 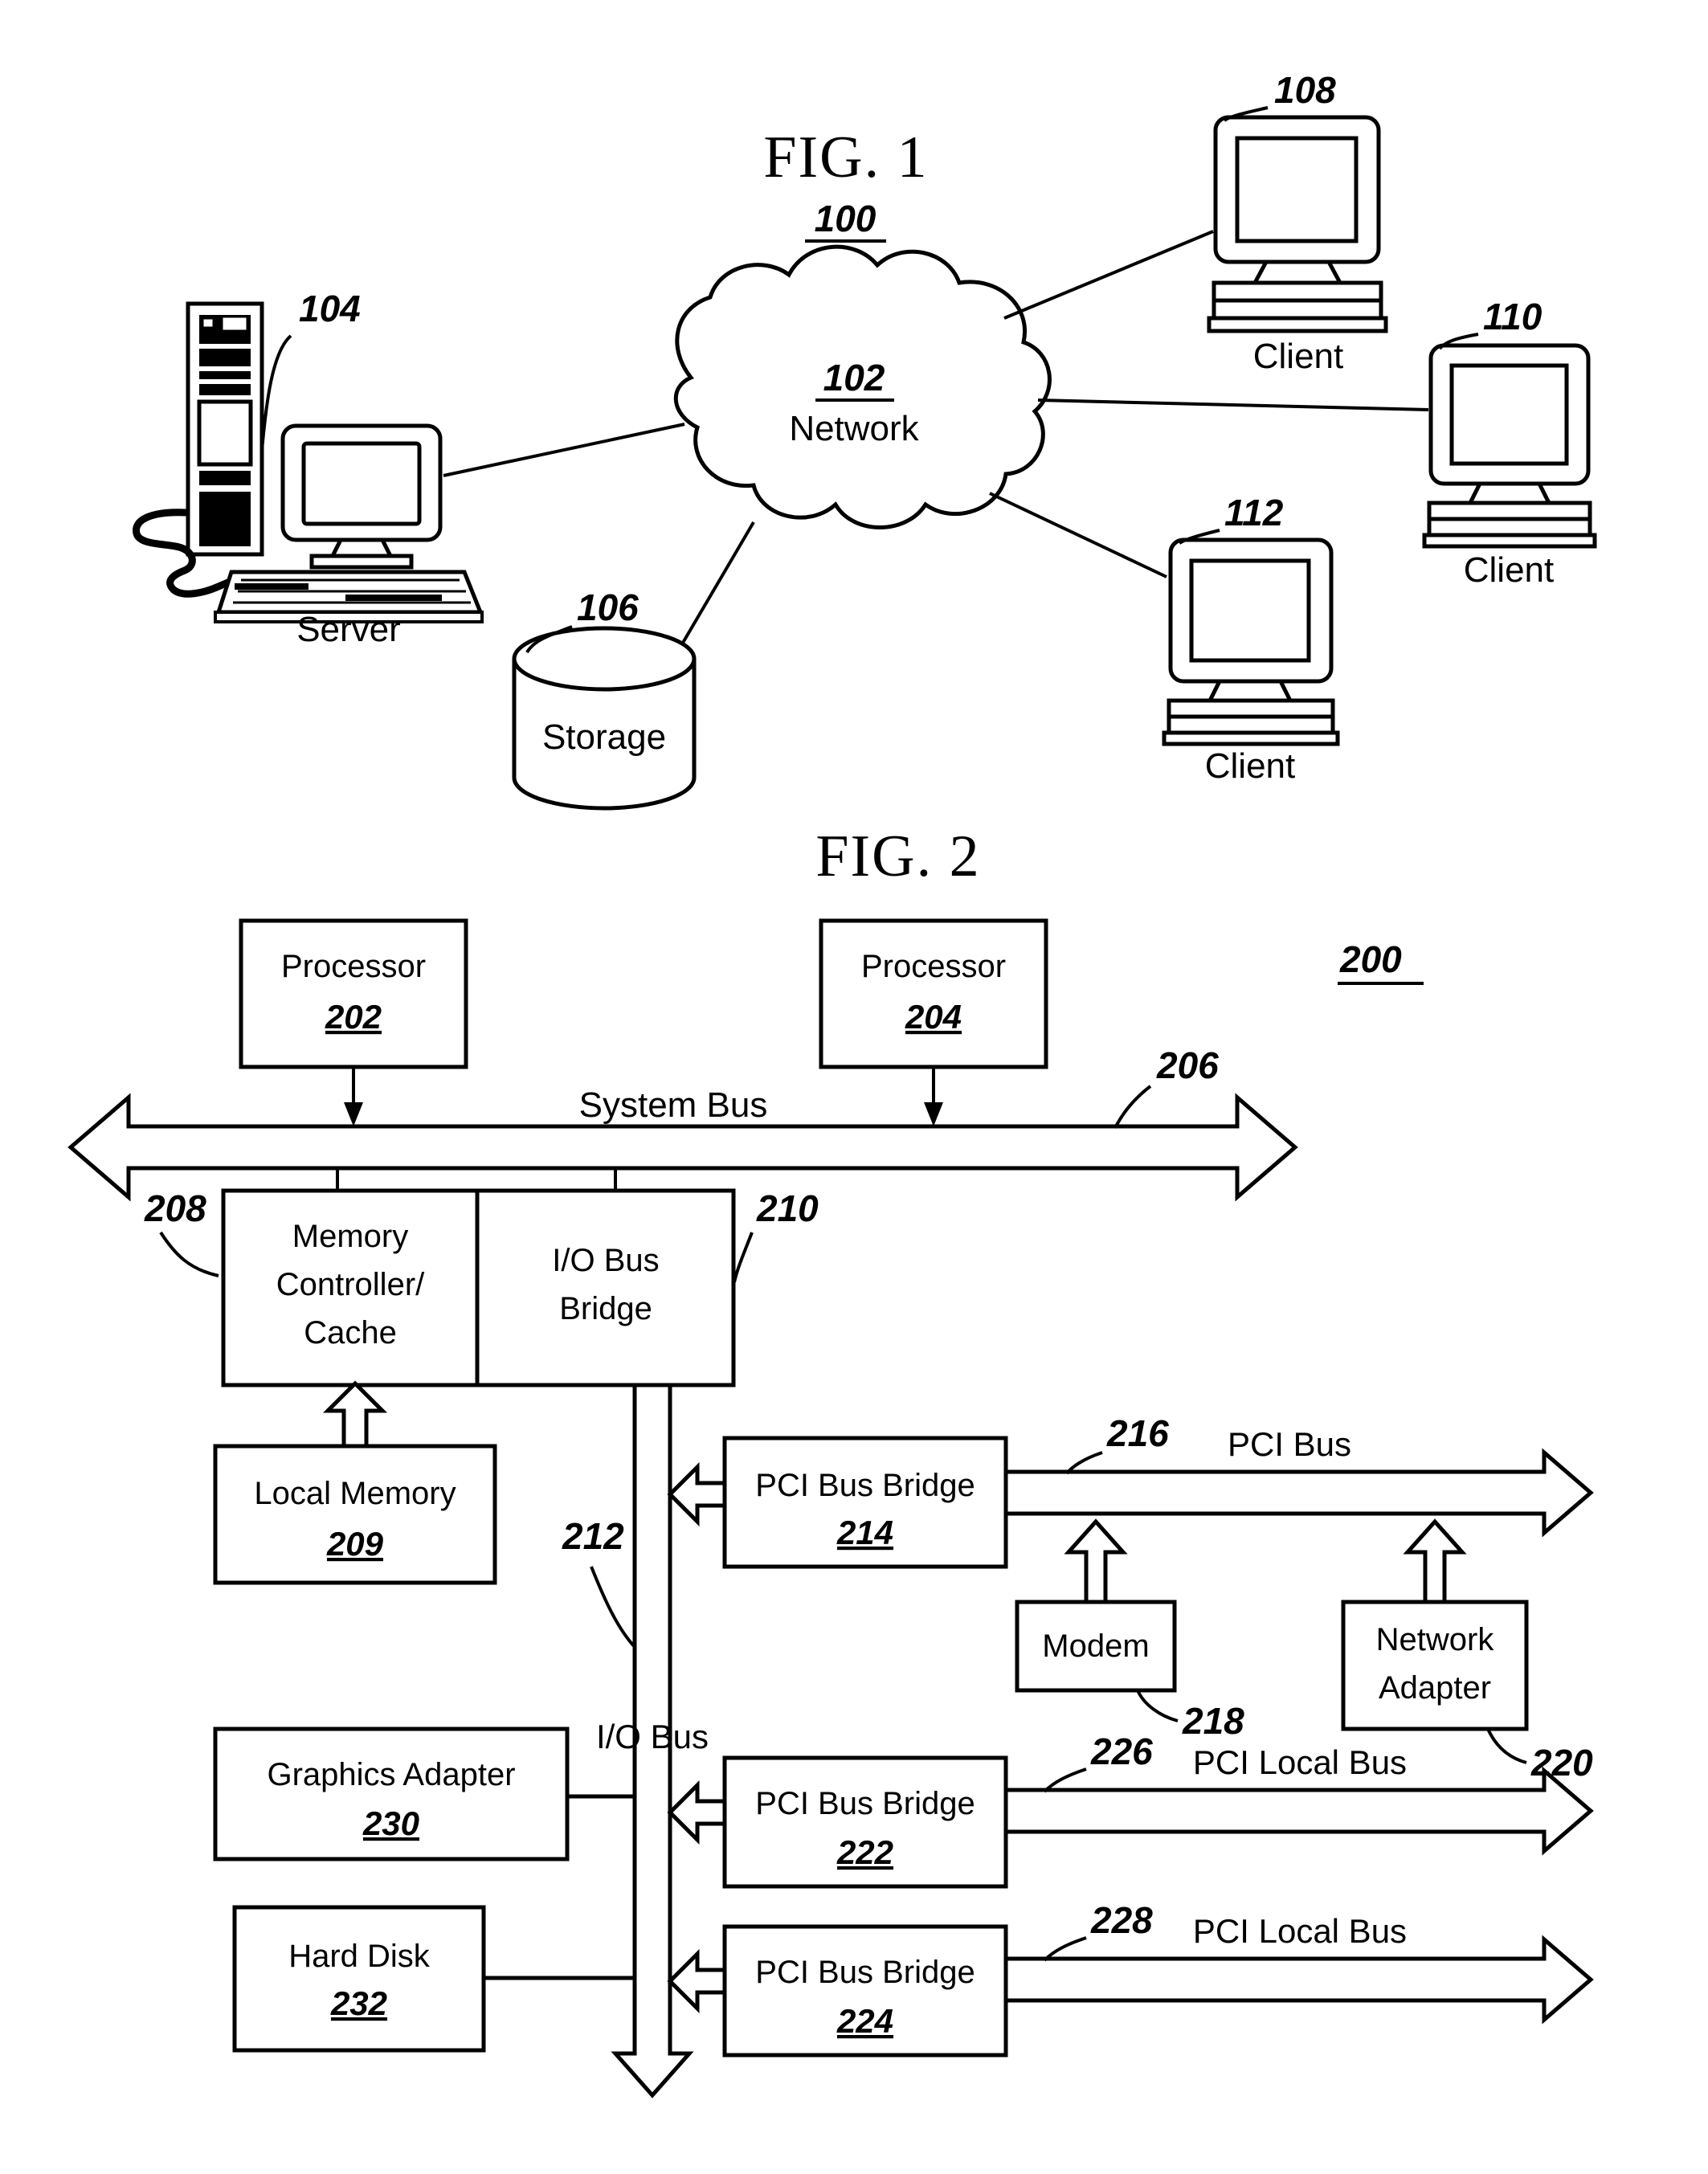 What do you see at coordinates (361, 562) in the screenshot?
I see `server-monitor-stand` at bounding box center [361, 562].